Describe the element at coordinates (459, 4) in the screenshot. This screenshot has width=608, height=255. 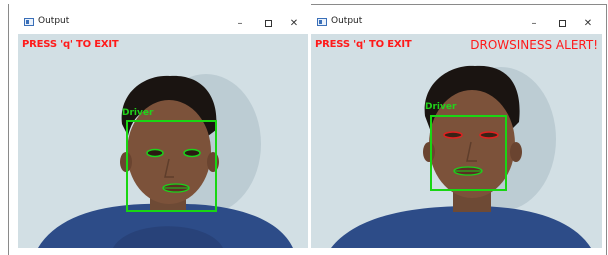
I see `frame-top-border` at that location.